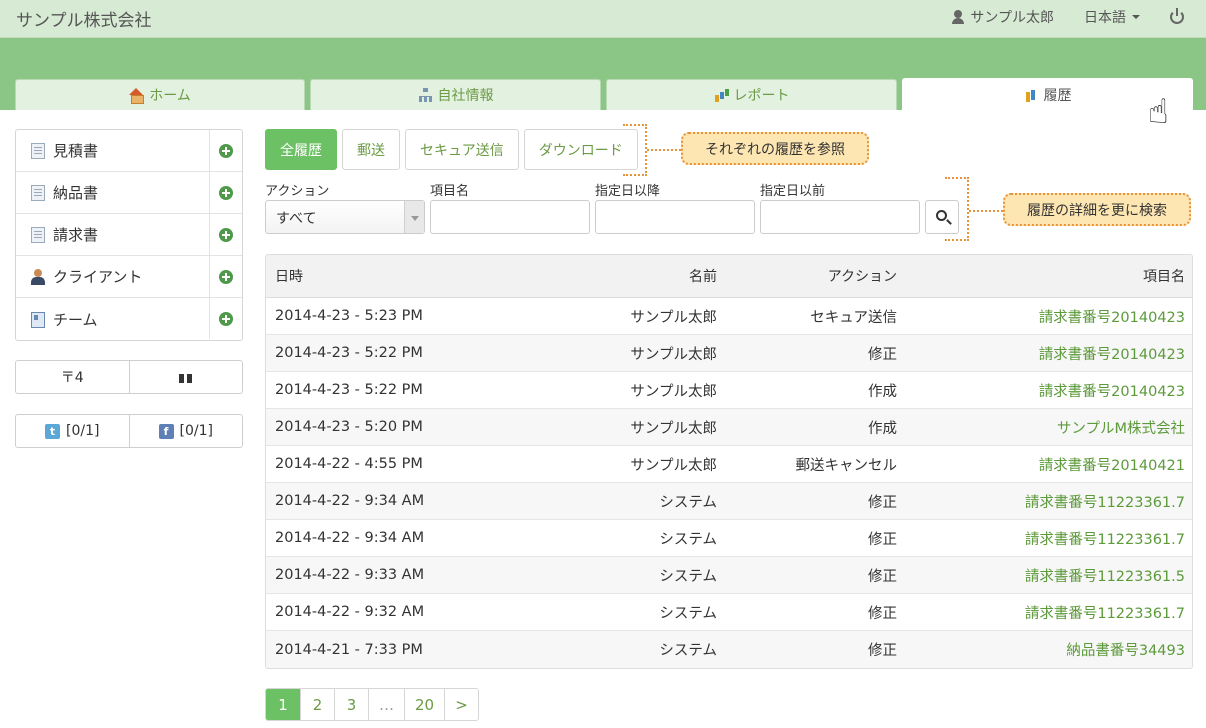 The height and width of the screenshot is (728, 1206). Describe the element at coordinates (882, 428) in the screenshot. I see `cell-action: 作成` at that location.